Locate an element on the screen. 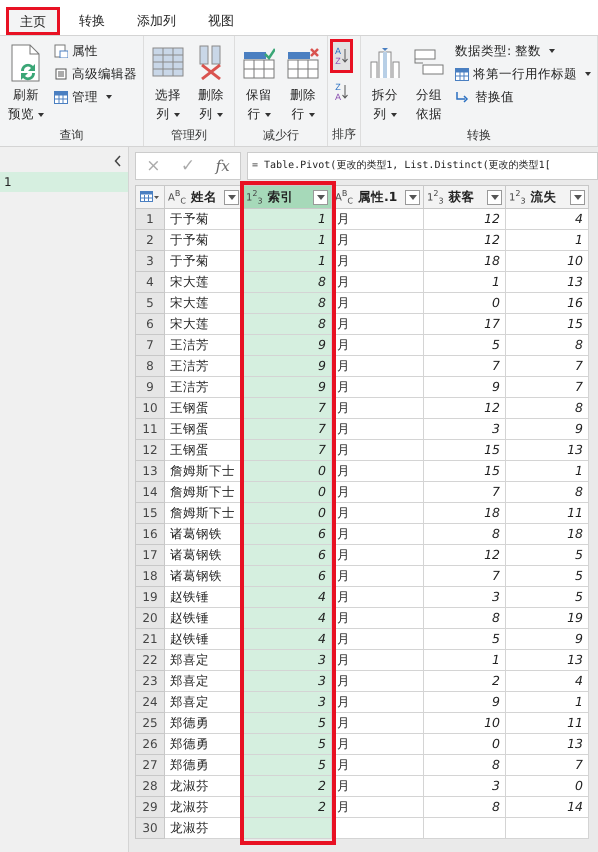 The height and width of the screenshot is (852, 598). formula-field: = Table.Pivot(更改的类型1, List.Distinct(更改的类型1[ is located at coordinates (422, 166).